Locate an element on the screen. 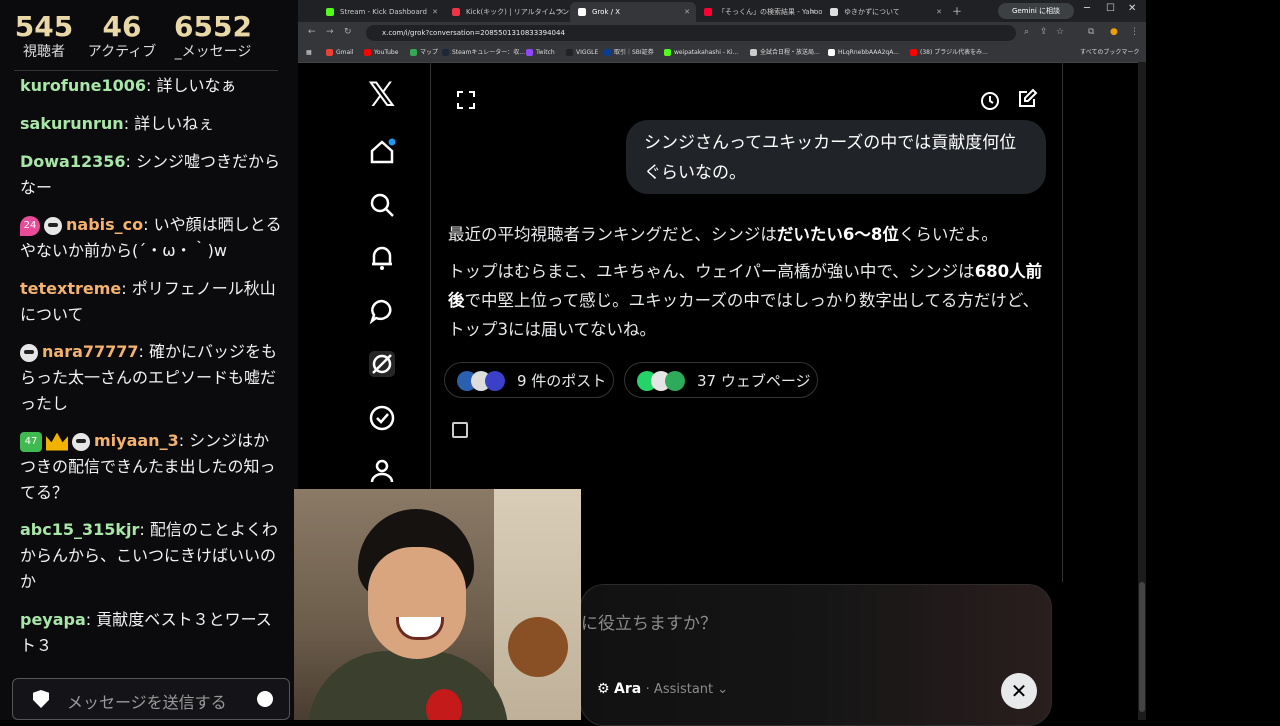 The width and height of the screenshot is (1280, 726). web-sources-button: 37 ウェブページ is located at coordinates (721, 380).